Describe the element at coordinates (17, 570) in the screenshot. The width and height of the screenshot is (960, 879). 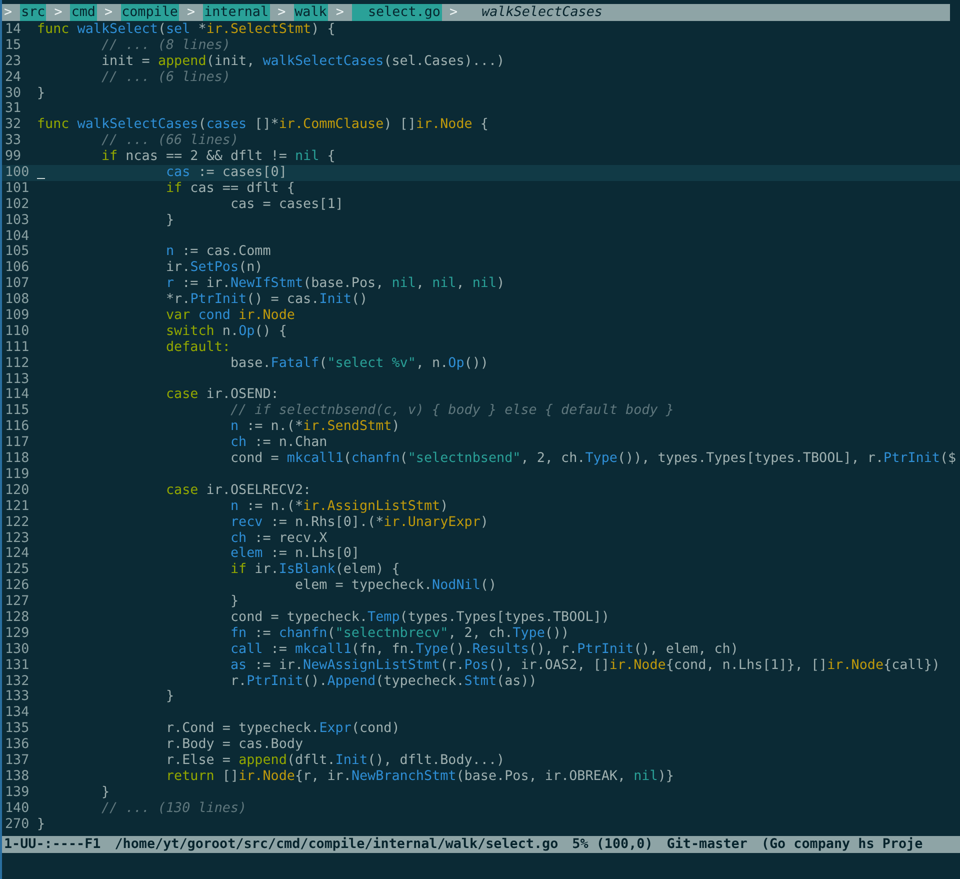
I see `line-number: 125` at that location.